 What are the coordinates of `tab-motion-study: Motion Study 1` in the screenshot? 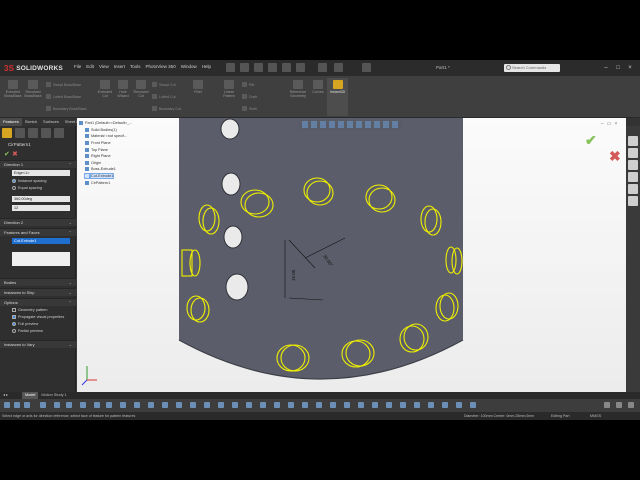 It's located at (53, 395).